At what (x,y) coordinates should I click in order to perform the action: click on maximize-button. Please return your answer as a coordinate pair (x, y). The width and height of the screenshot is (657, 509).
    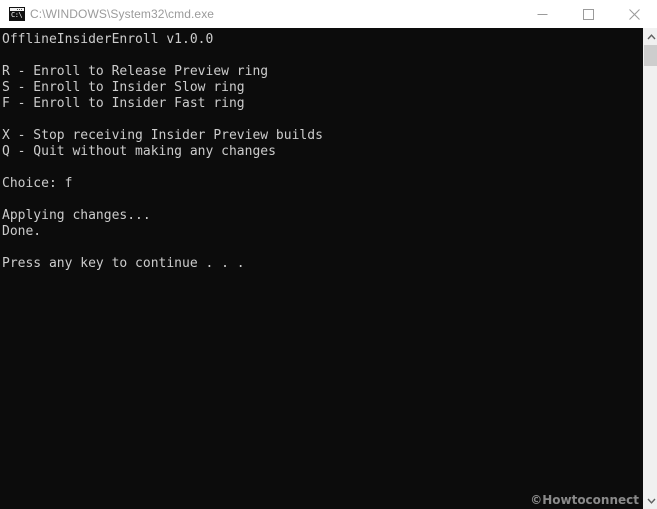
    Looking at the image, I should click on (588, 14).